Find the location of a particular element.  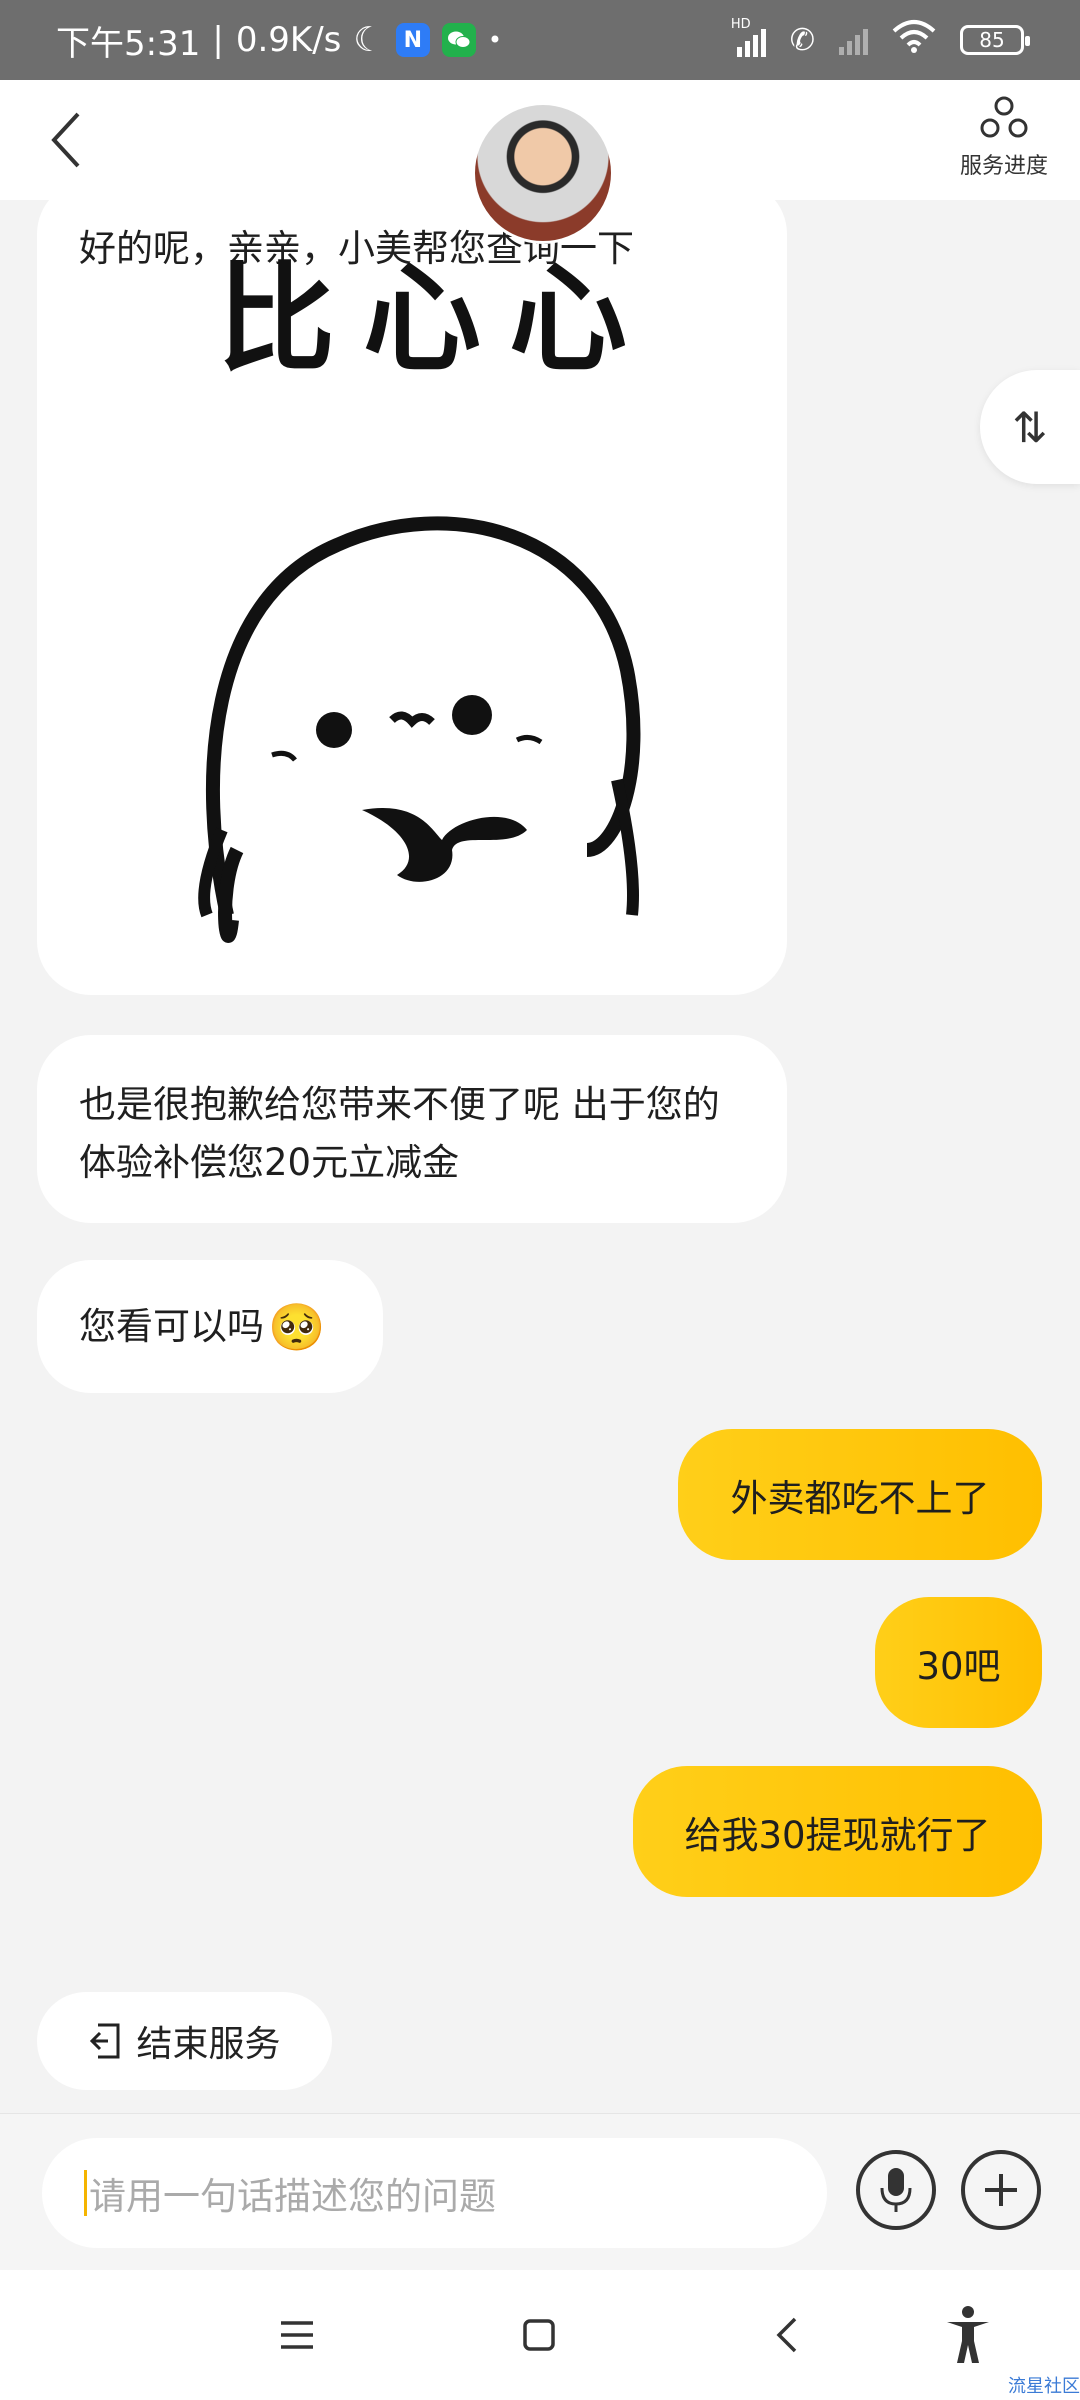

service-progress-icon is located at coordinates (1004, 117).